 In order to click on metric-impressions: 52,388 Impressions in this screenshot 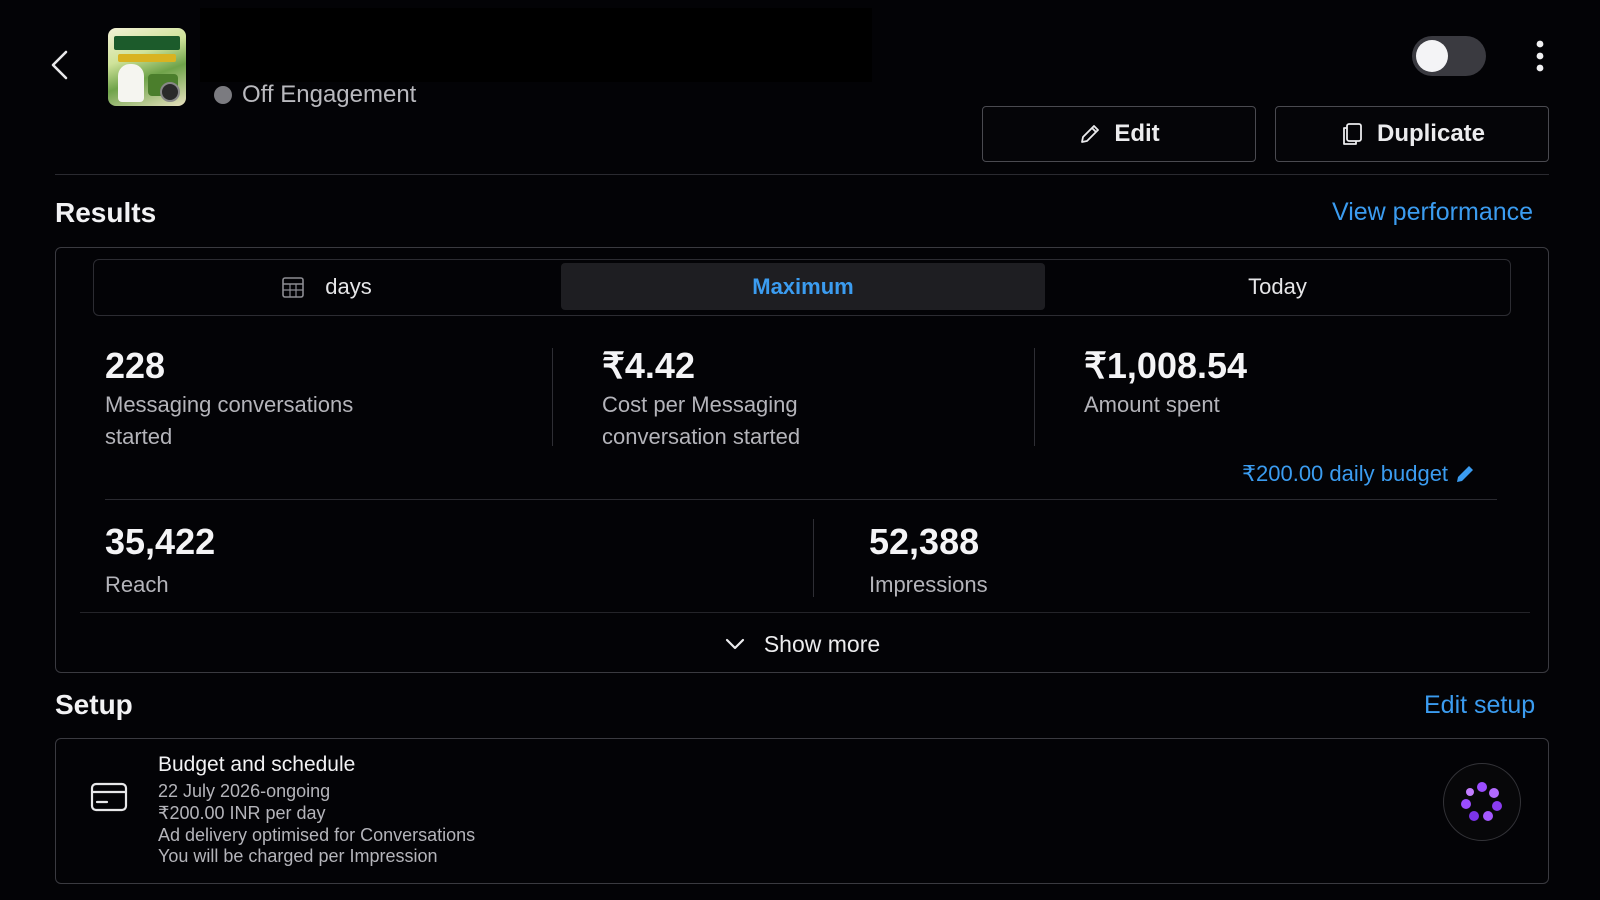, I will do `click(928, 561)`.